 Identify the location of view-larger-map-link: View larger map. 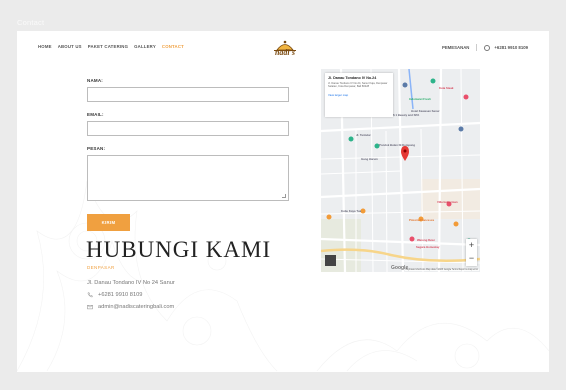
(359, 95).